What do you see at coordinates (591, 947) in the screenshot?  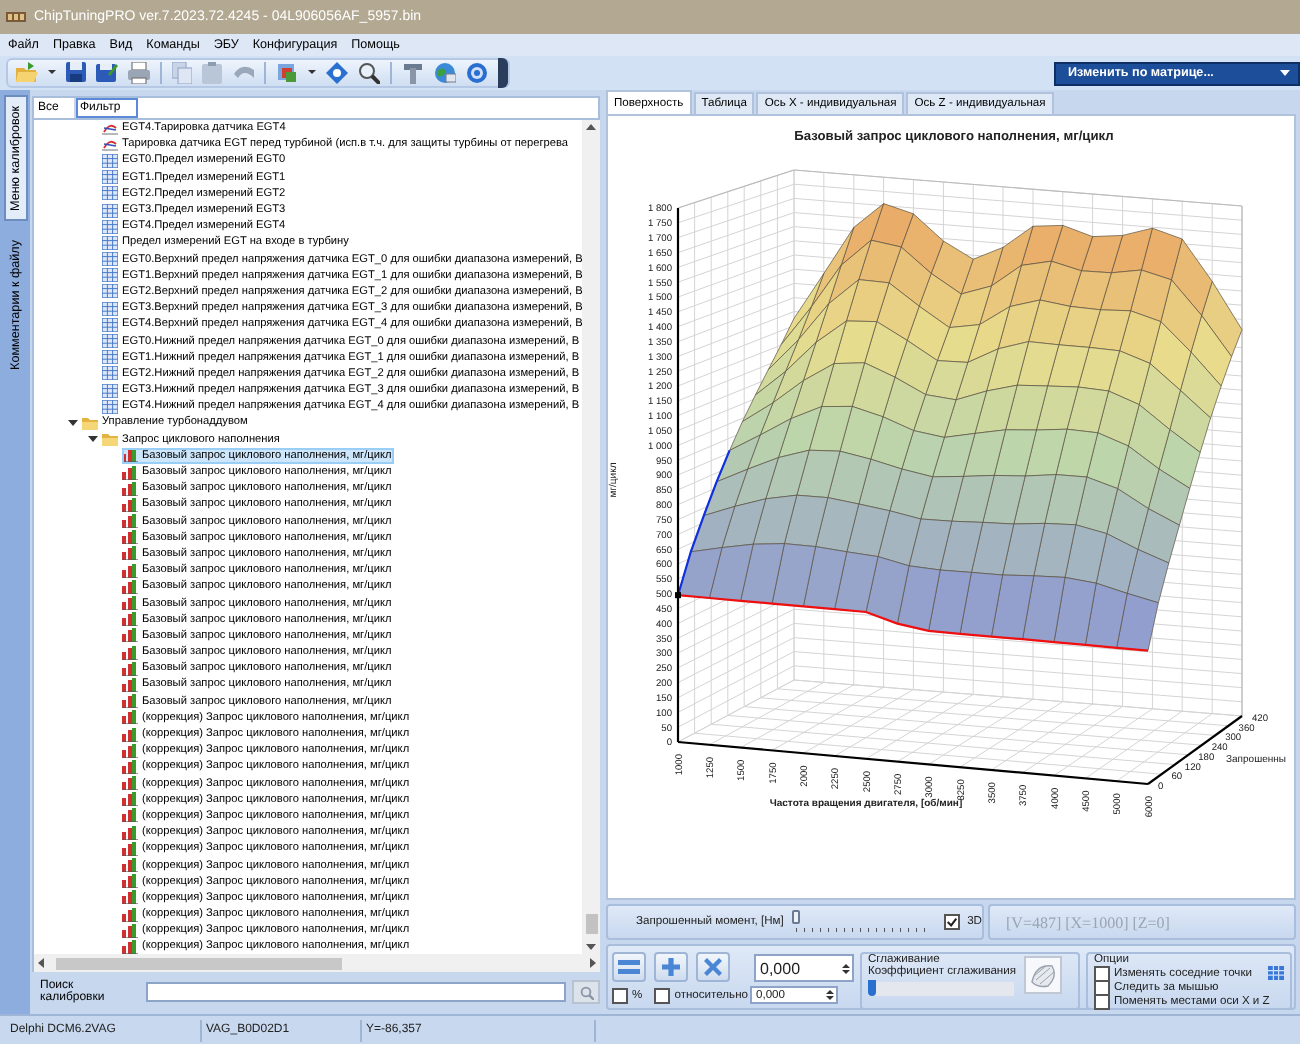 I see `scroll-down-icon` at bounding box center [591, 947].